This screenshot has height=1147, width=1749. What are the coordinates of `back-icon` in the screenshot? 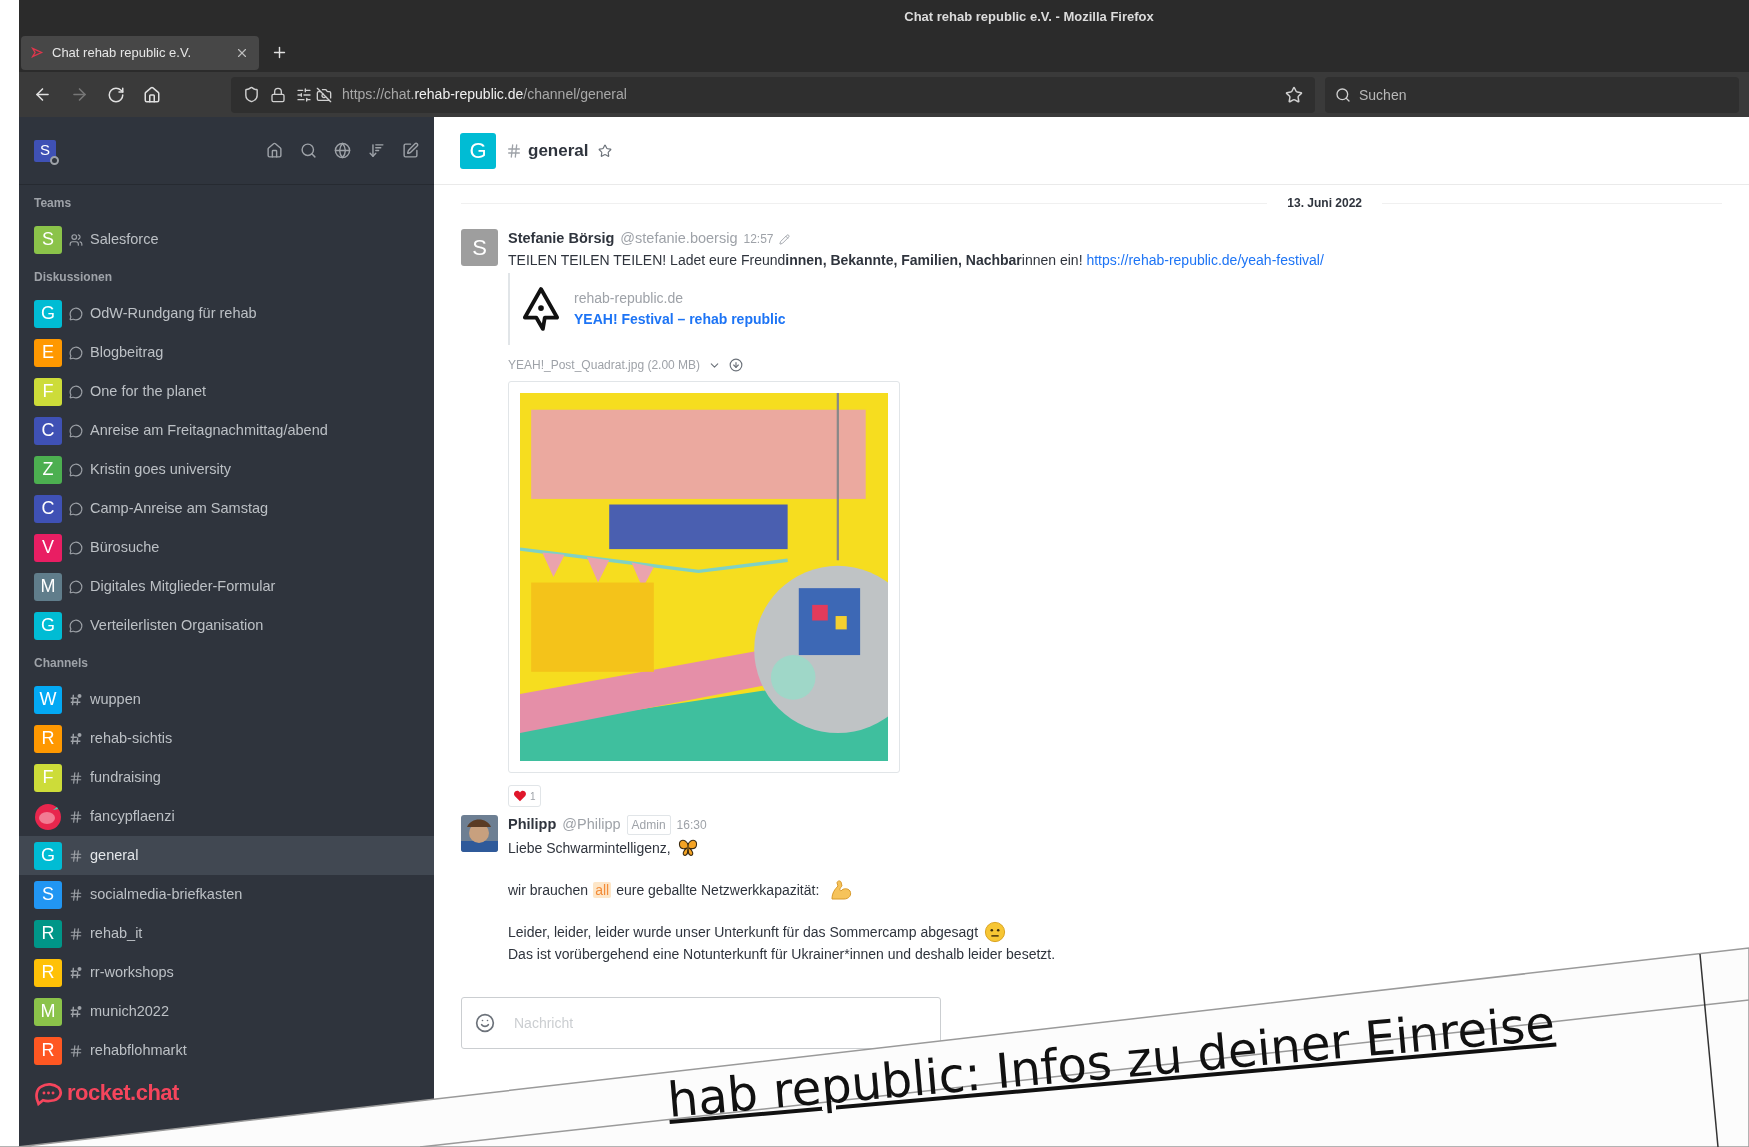 It's located at (42, 94).